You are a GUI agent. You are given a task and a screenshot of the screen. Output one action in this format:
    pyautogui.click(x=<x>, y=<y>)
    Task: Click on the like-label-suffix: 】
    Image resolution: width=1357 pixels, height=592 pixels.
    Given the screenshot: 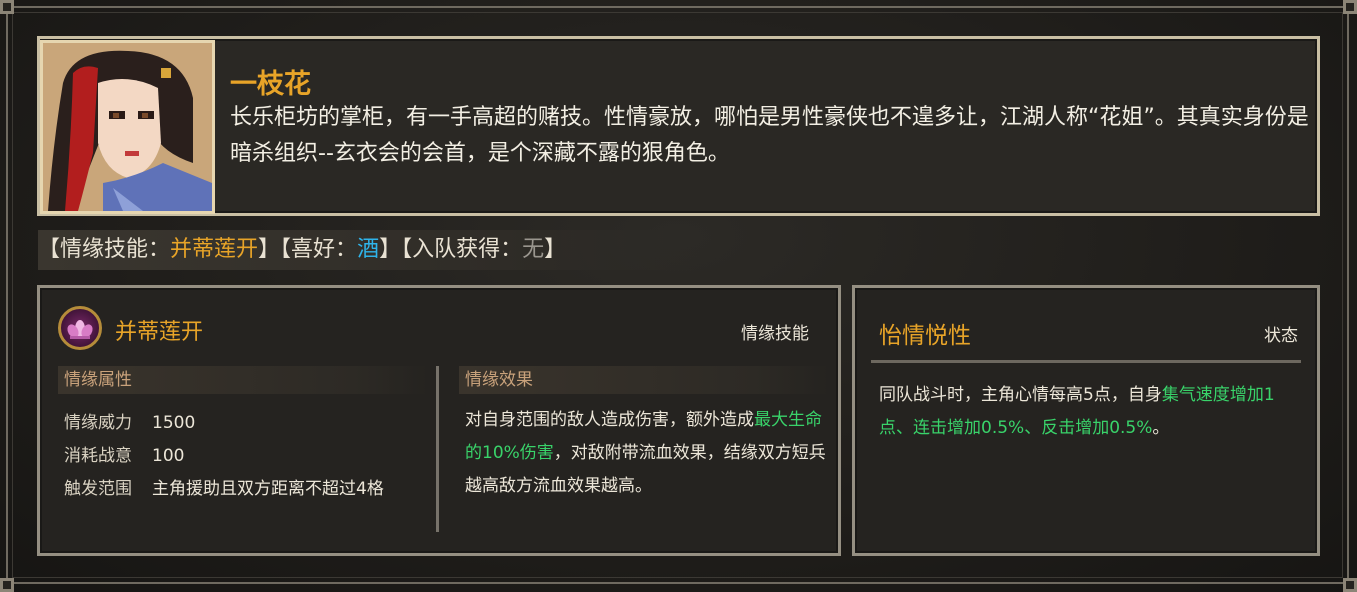 What is the action you would take?
    pyautogui.click(x=390, y=249)
    